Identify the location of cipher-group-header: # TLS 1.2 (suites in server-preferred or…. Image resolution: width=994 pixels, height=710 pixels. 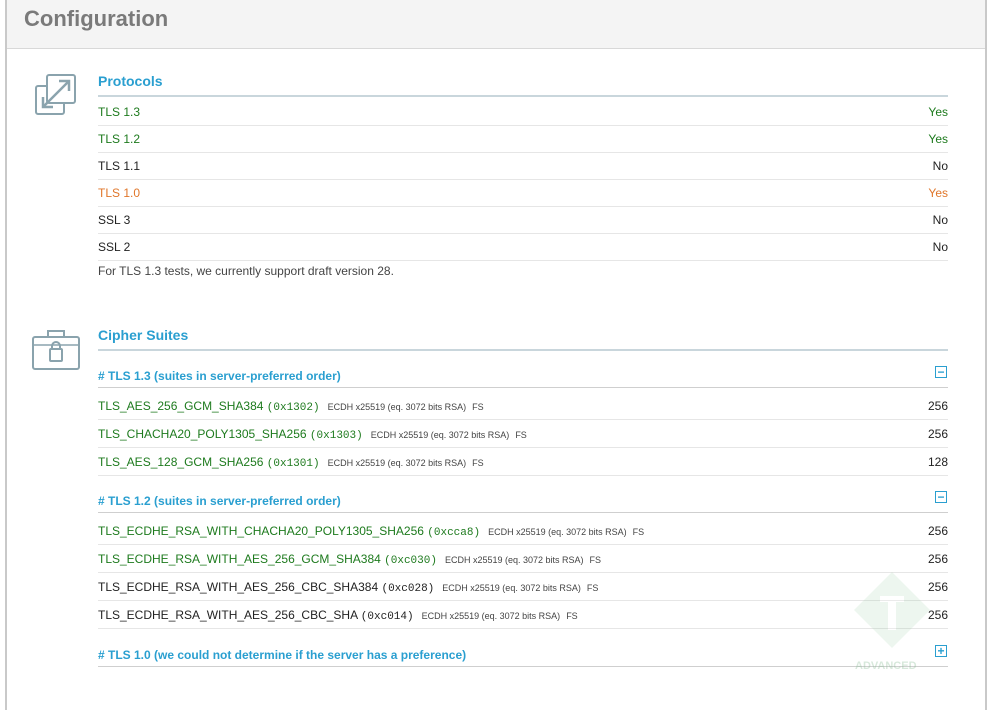
(523, 500).